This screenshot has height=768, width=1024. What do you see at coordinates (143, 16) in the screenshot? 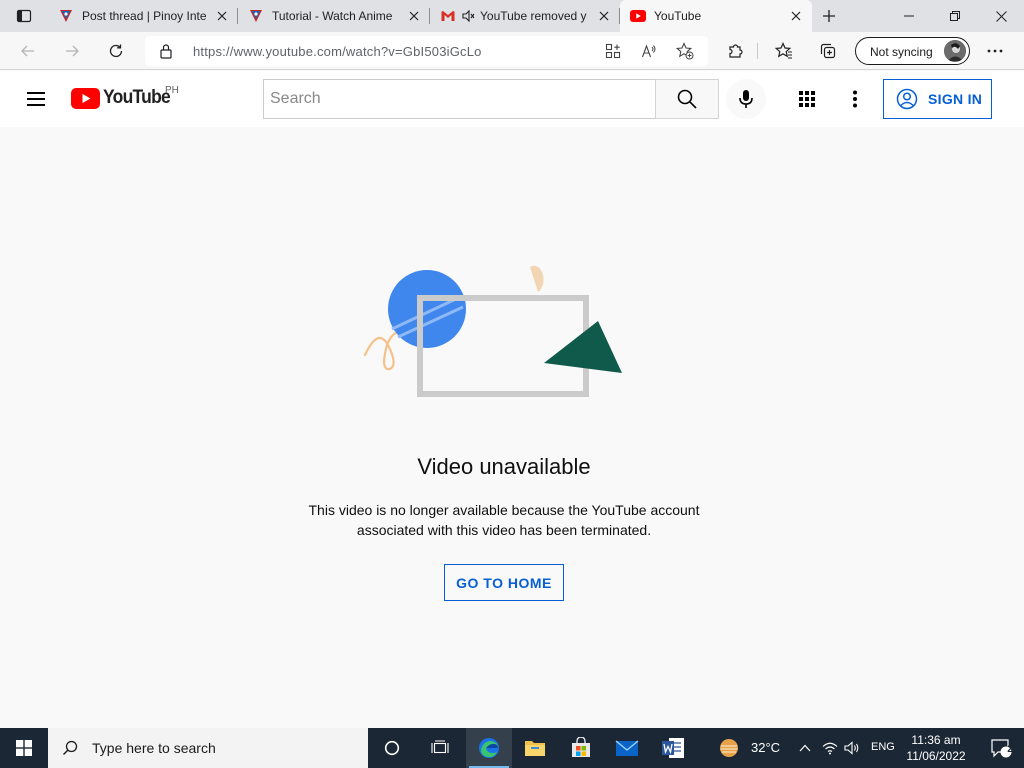
I see `browser-tab-1: Post thread | Pinoy Inte` at bounding box center [143, 16].